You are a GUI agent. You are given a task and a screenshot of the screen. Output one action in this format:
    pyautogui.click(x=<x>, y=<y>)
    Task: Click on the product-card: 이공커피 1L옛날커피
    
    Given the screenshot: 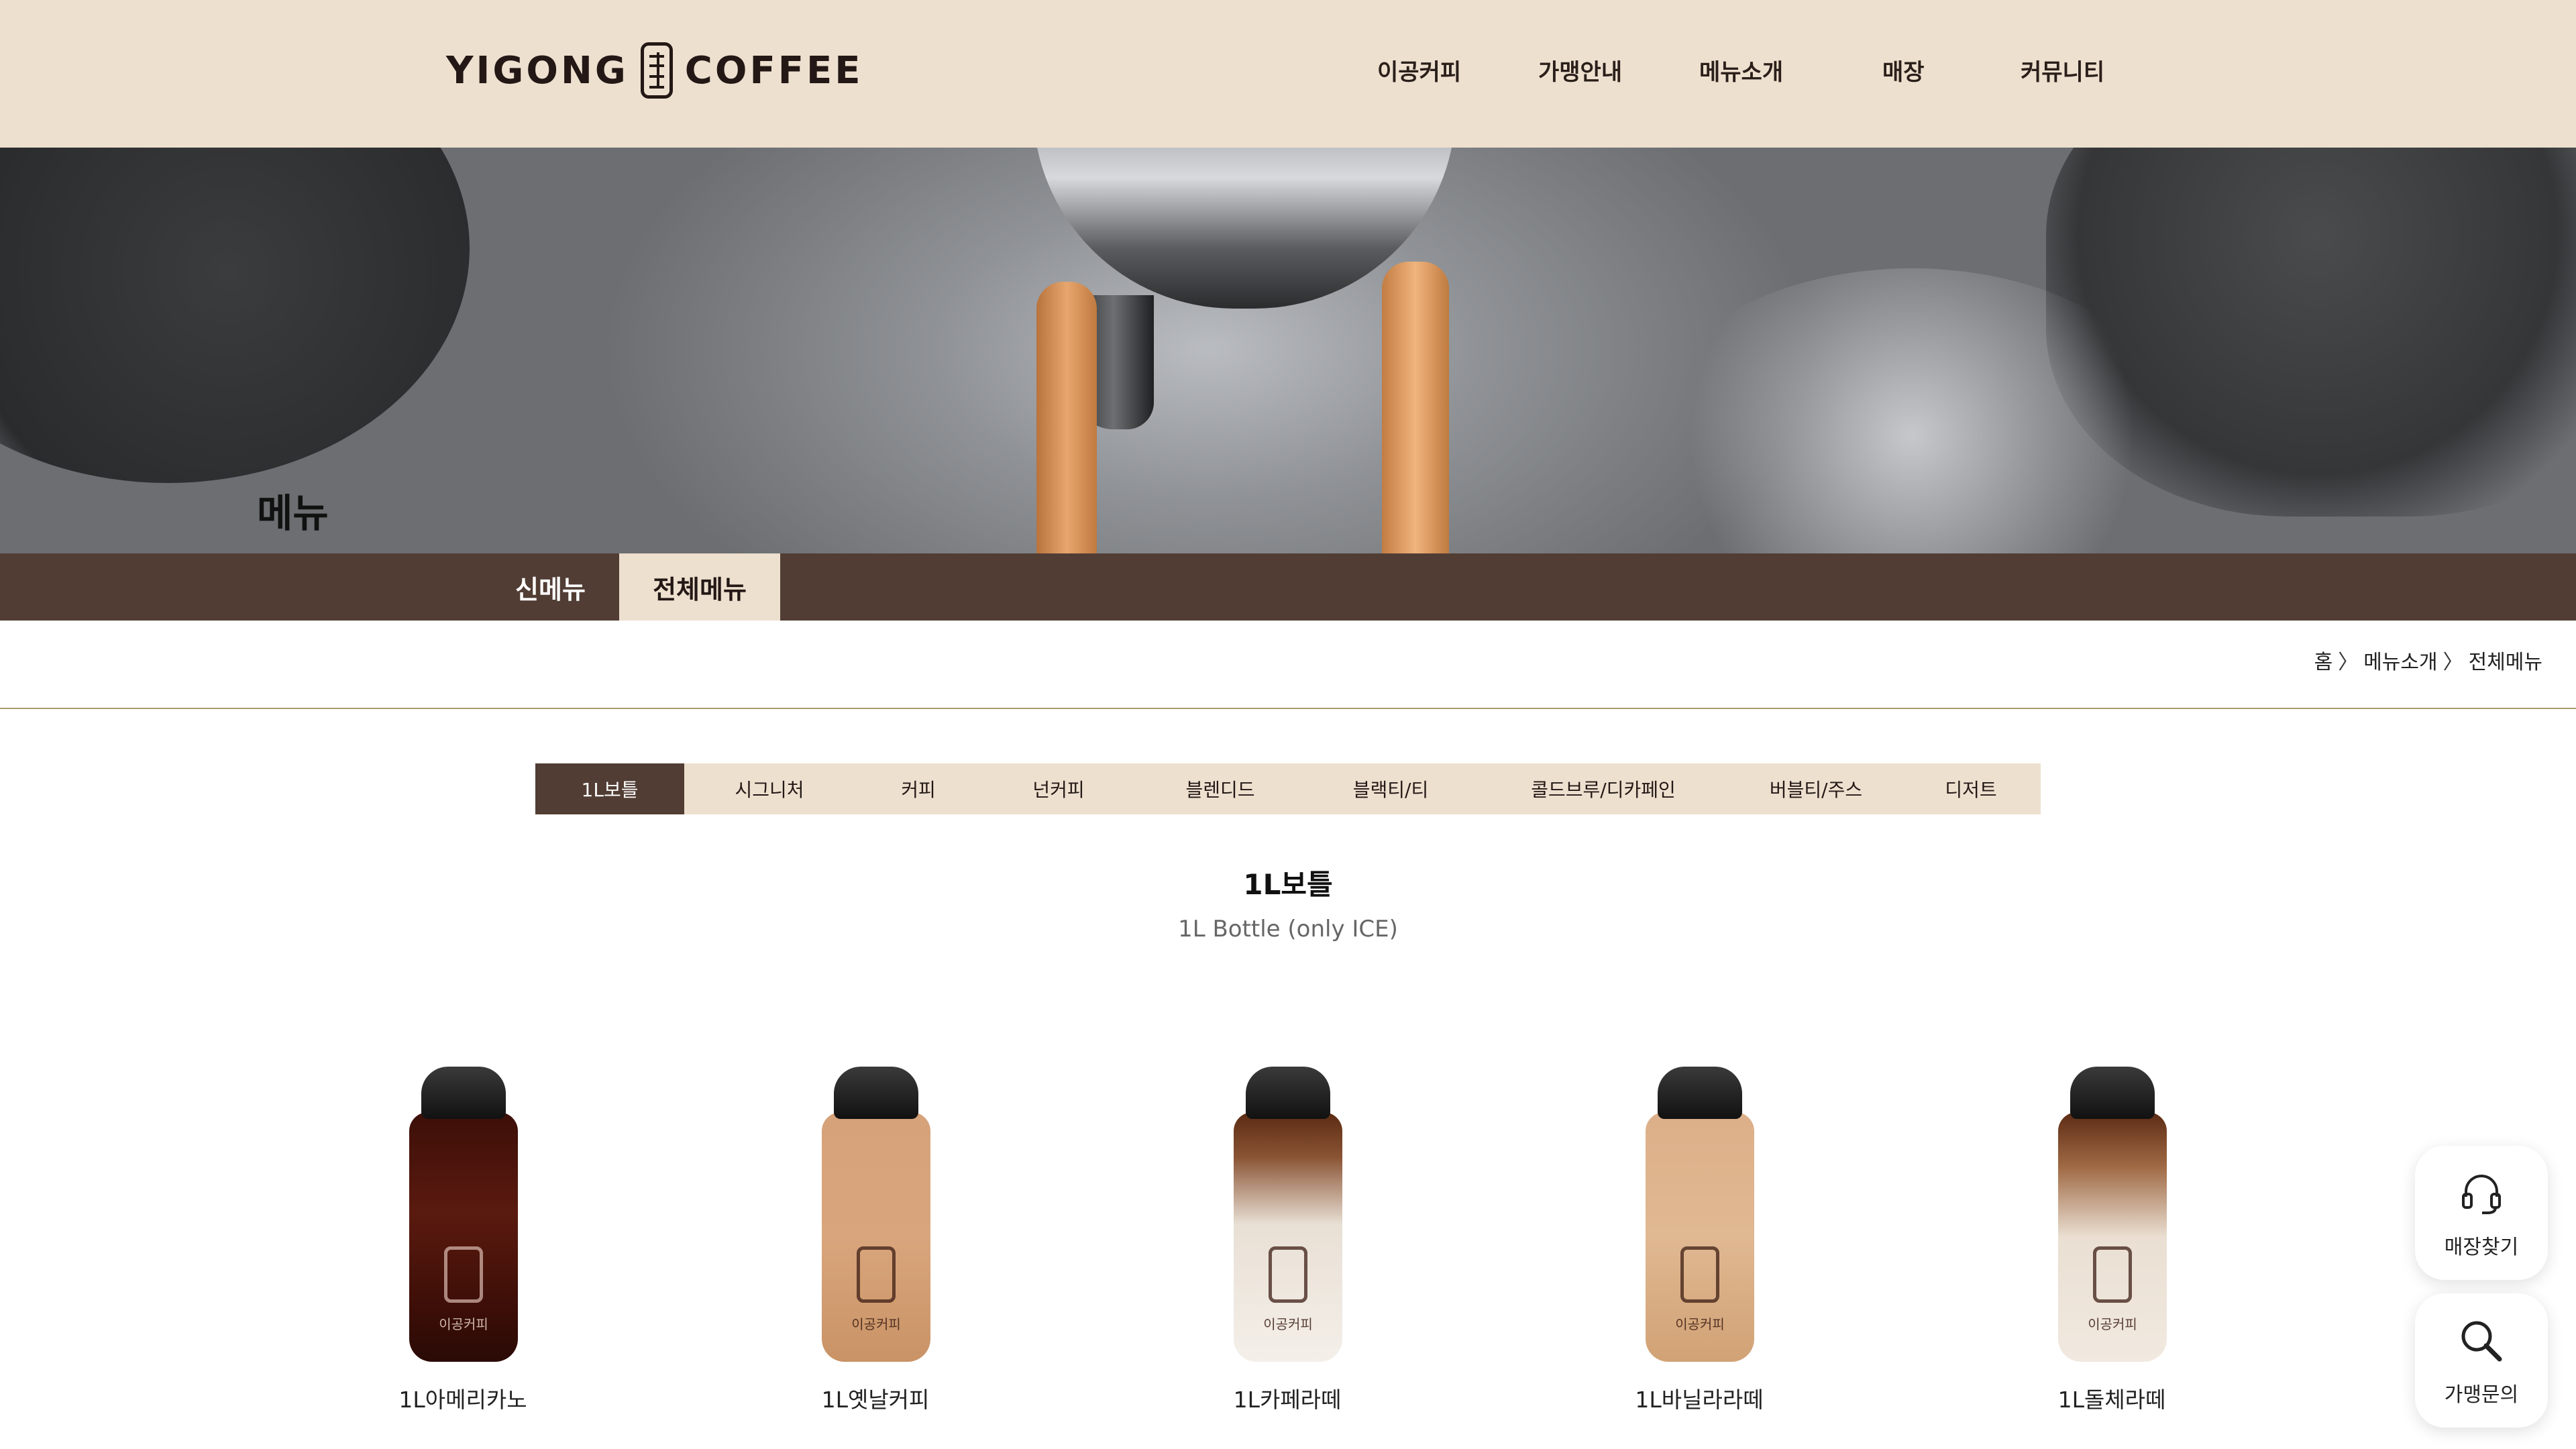 What is the action you would take?
    pyautogui.click(x=875, y=1241)
    